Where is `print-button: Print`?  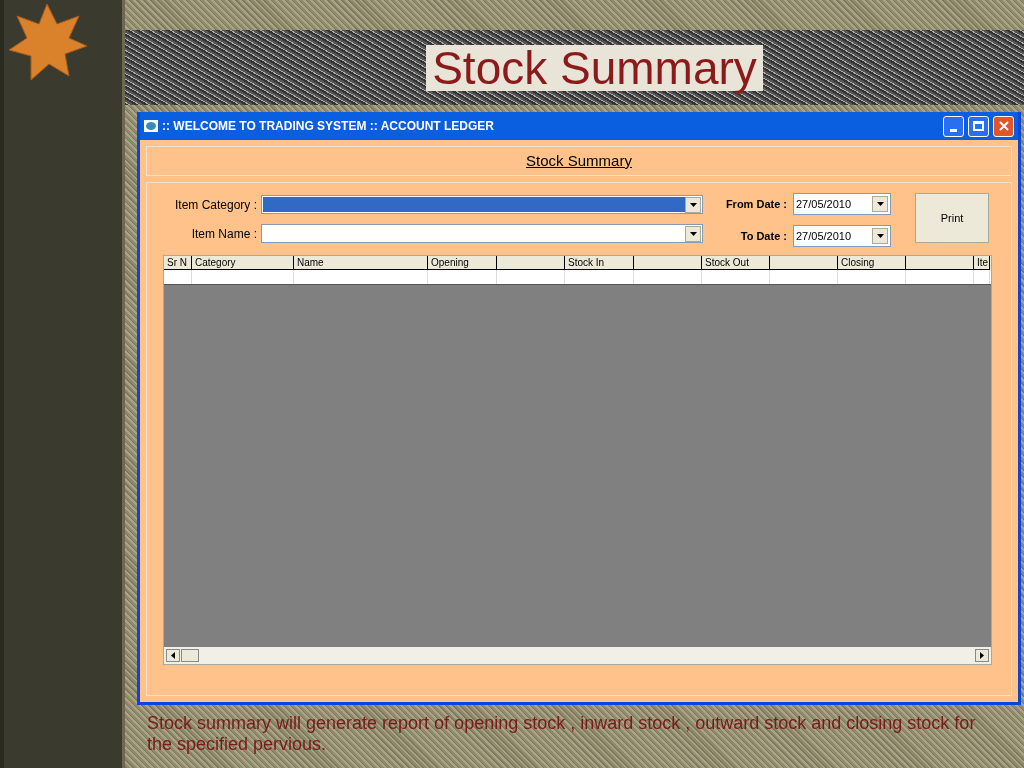 print-button: Print is located at coordinates (952, 218).